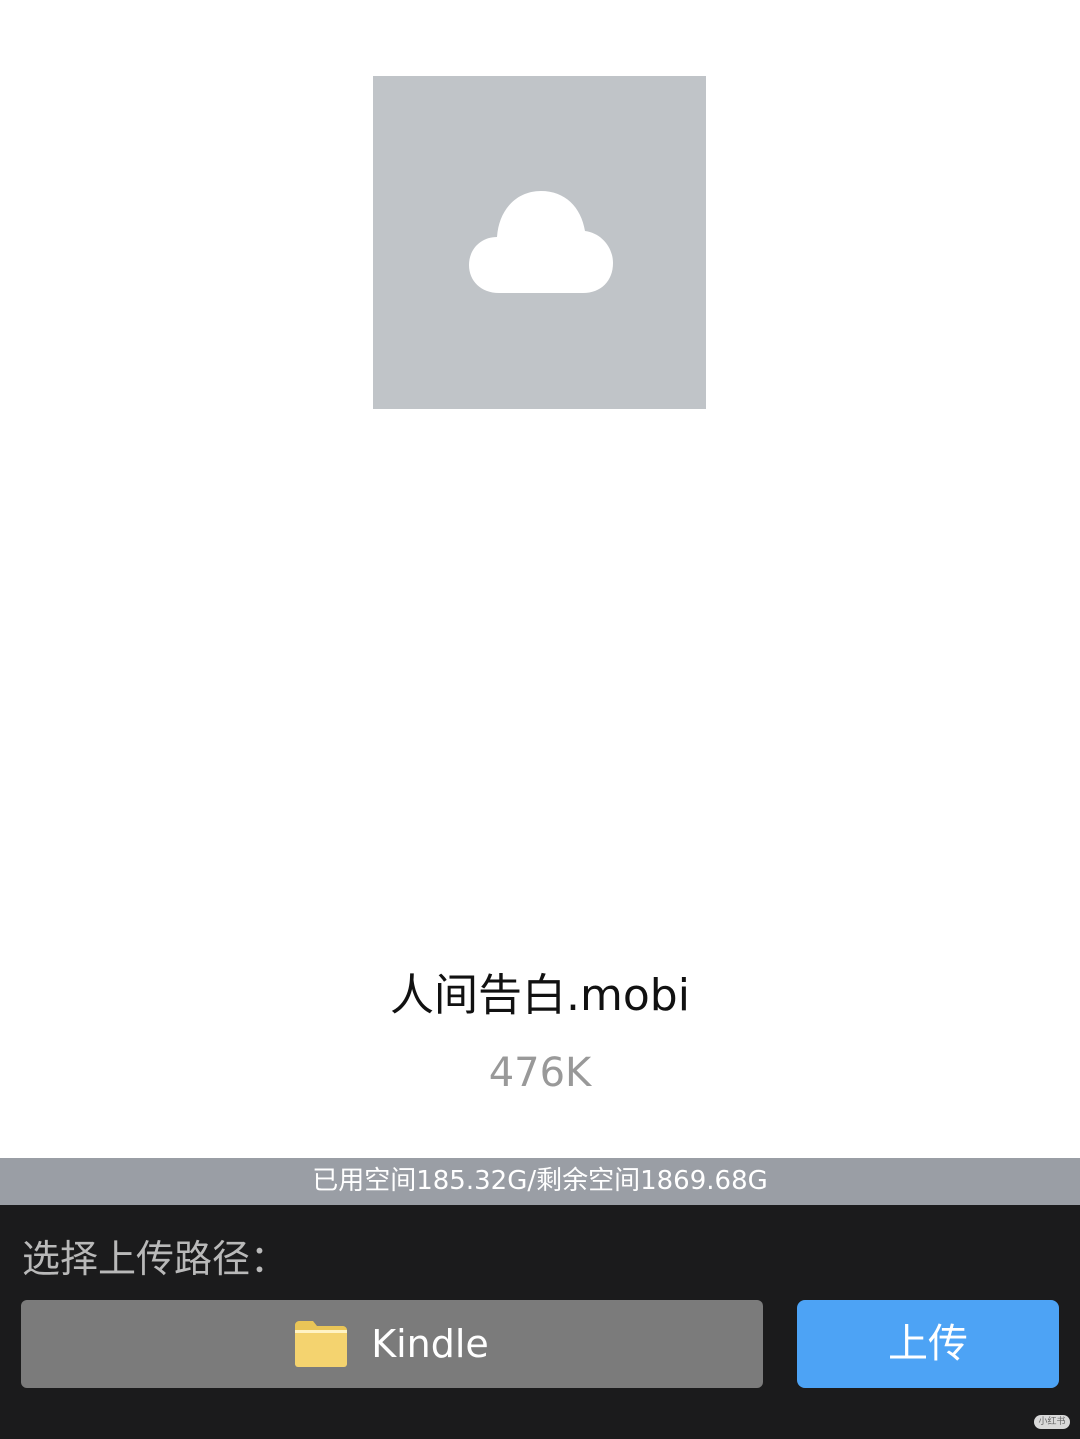 This screenshot has height=1439, width=1080. I want to click on folder-label: Kindle, so click(430, 1344).